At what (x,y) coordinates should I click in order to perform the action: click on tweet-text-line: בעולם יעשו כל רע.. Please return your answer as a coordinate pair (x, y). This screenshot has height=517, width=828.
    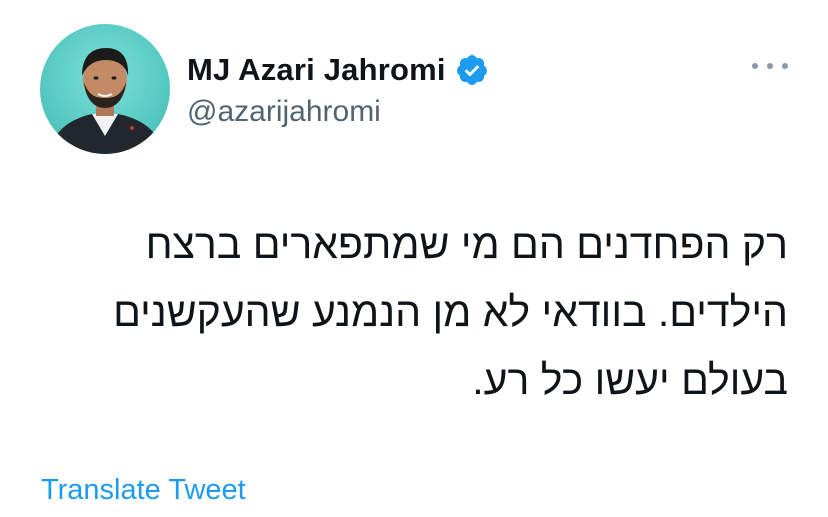
    Looking at the image, I should click on (630, 380).